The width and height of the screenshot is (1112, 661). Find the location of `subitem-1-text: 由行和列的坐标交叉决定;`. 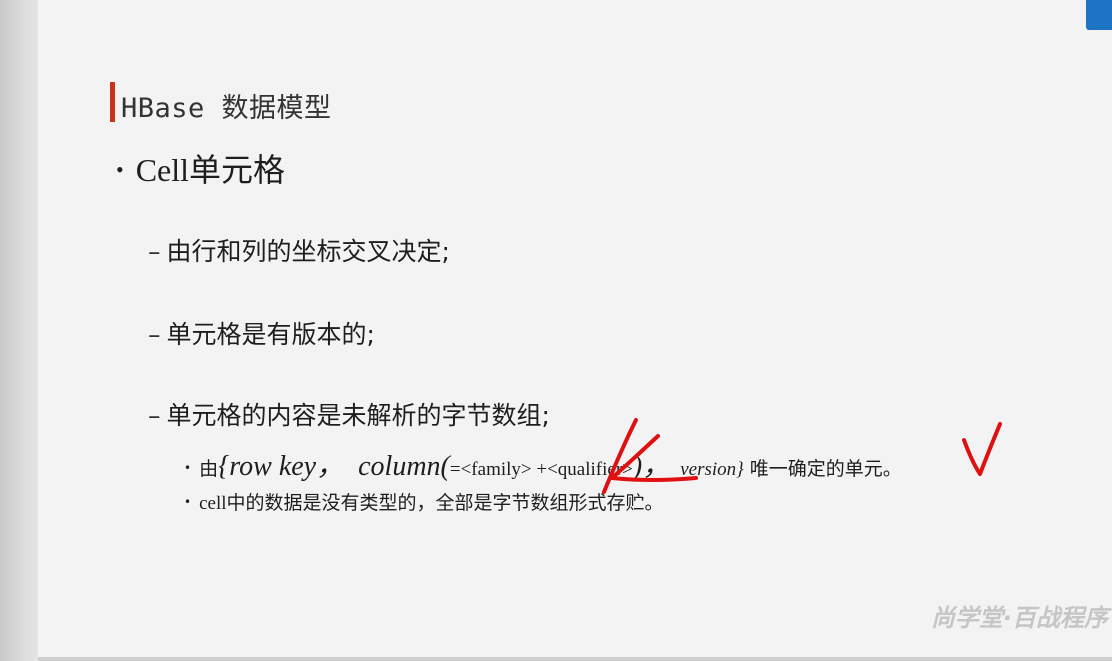

subitem-1-text: 由行和列的坐标交叉决定; is located at coordinates (308, 251).